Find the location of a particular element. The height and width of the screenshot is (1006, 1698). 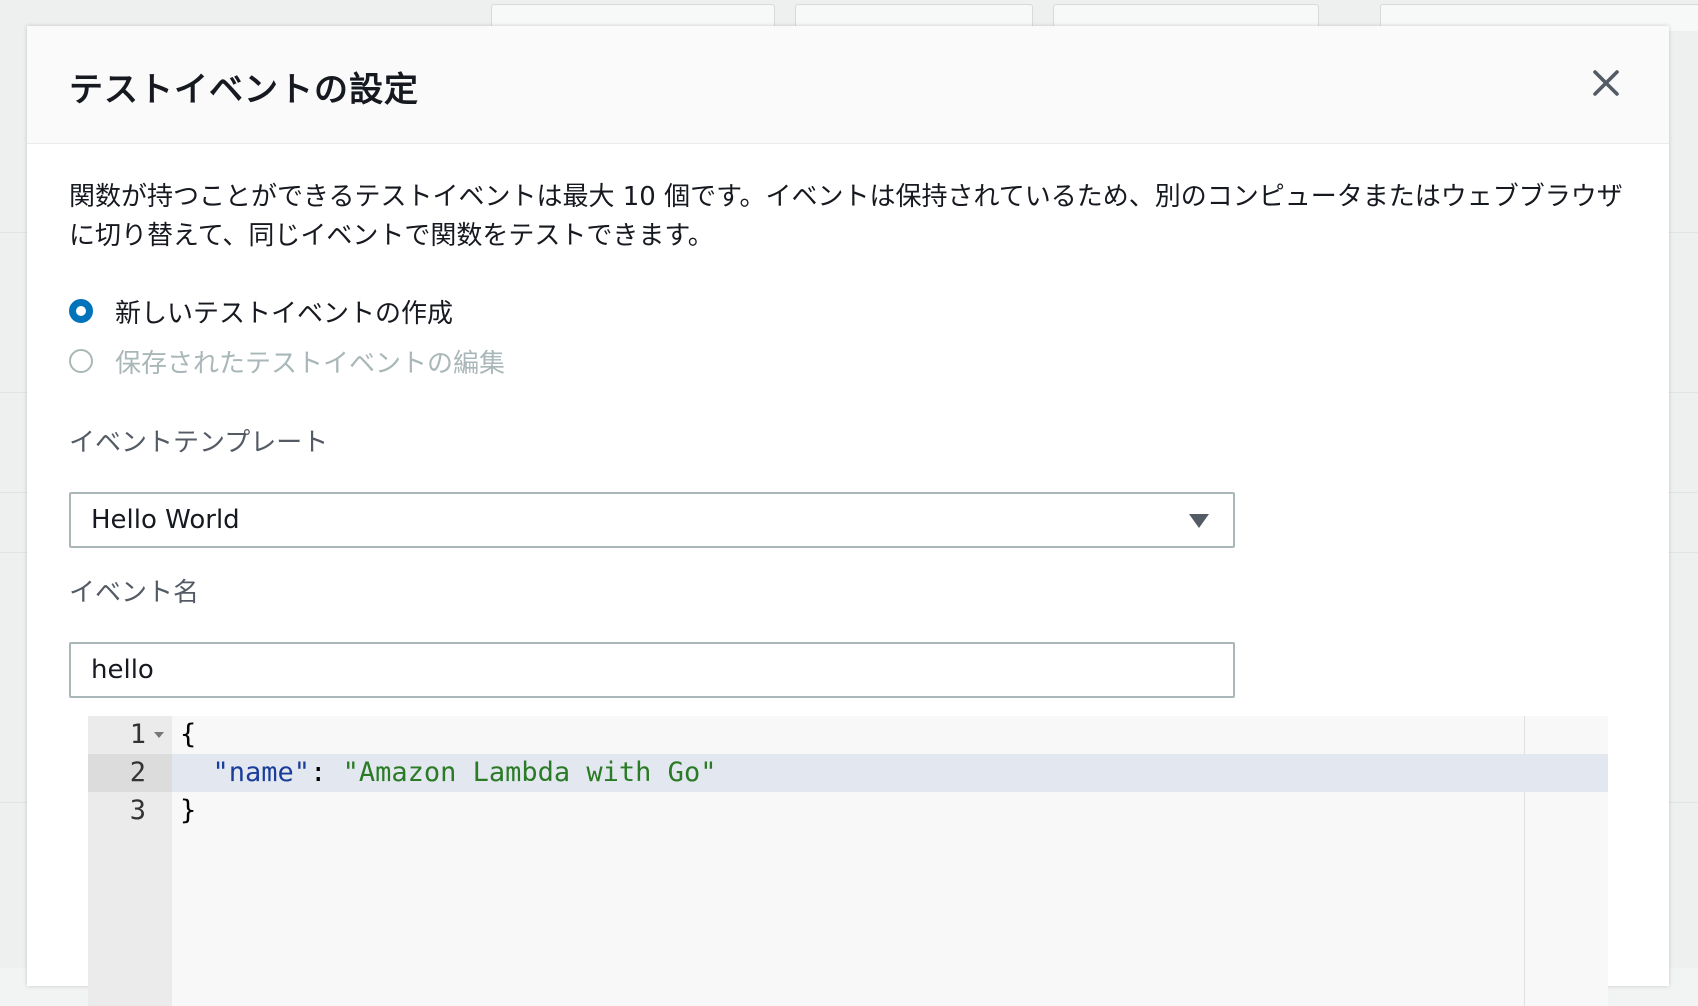

code-line-3: 3 } is located at coordinates (848, 811).